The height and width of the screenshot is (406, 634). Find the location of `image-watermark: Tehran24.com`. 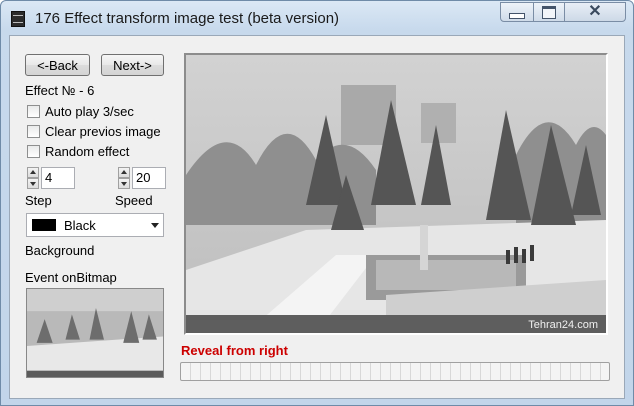

image-watermark: Tehran24.com is located at coordinates (563, 325).